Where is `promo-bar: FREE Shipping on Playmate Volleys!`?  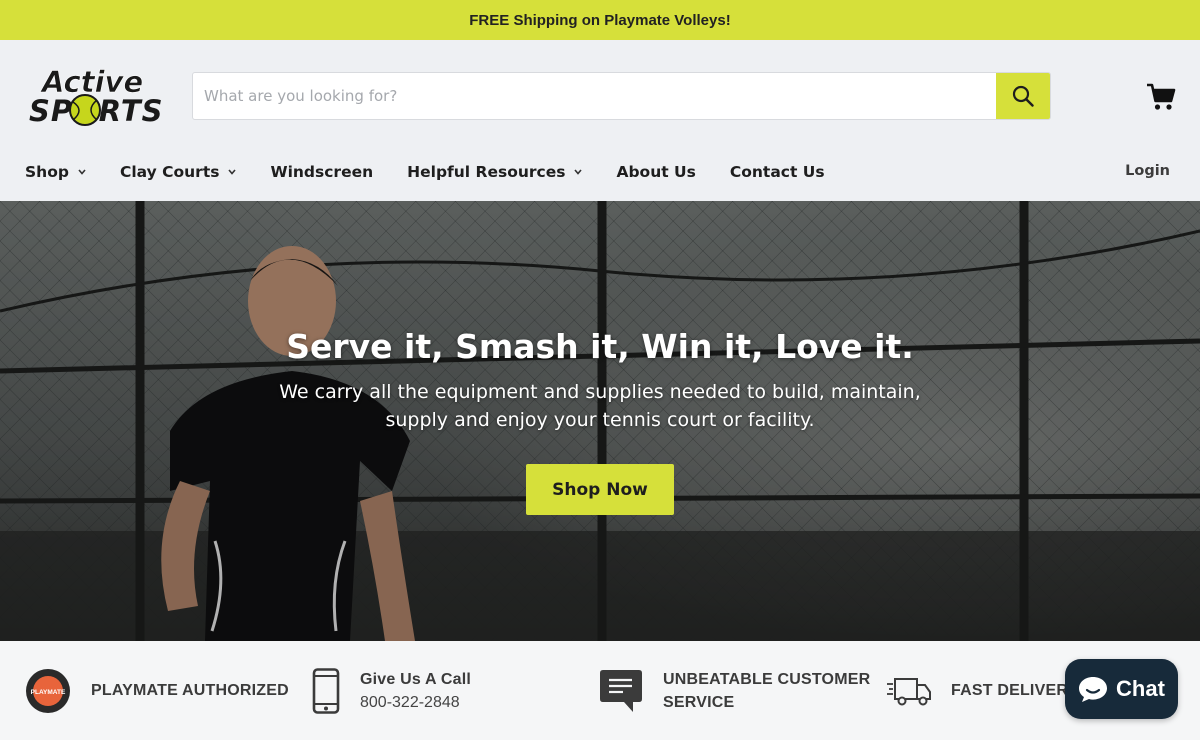 promo-bar: FREE Shipping on Playmate Volleys! is located at coordinates (600, 20).